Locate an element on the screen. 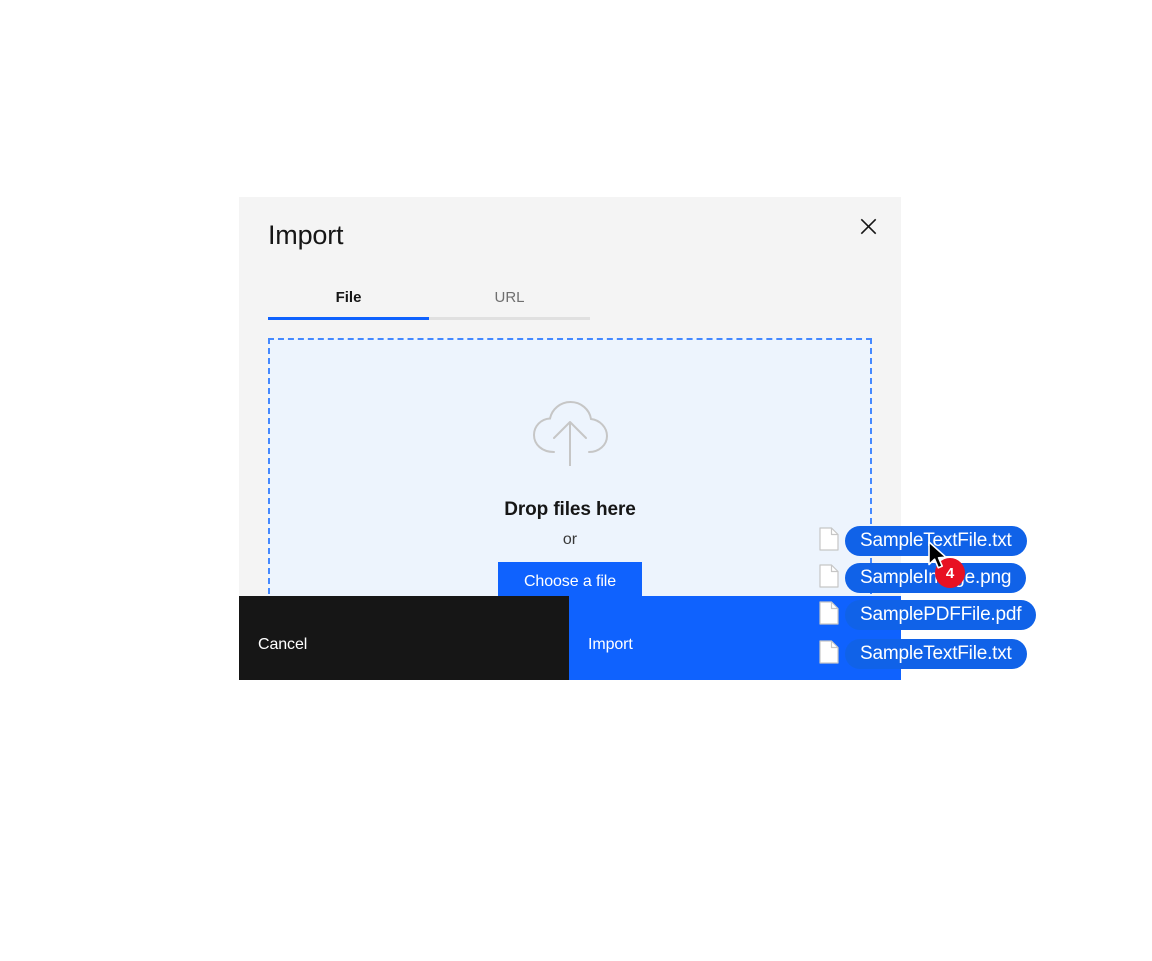  import-button: Import is located at coordinates (735, 638).